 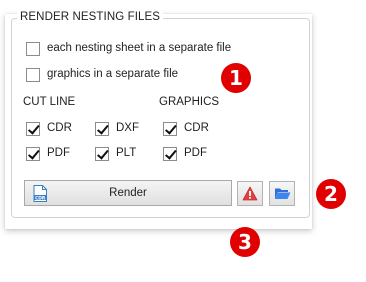 I want to click on separate-graphics-label: graphics in a separate file, so click(x=112, y=74).